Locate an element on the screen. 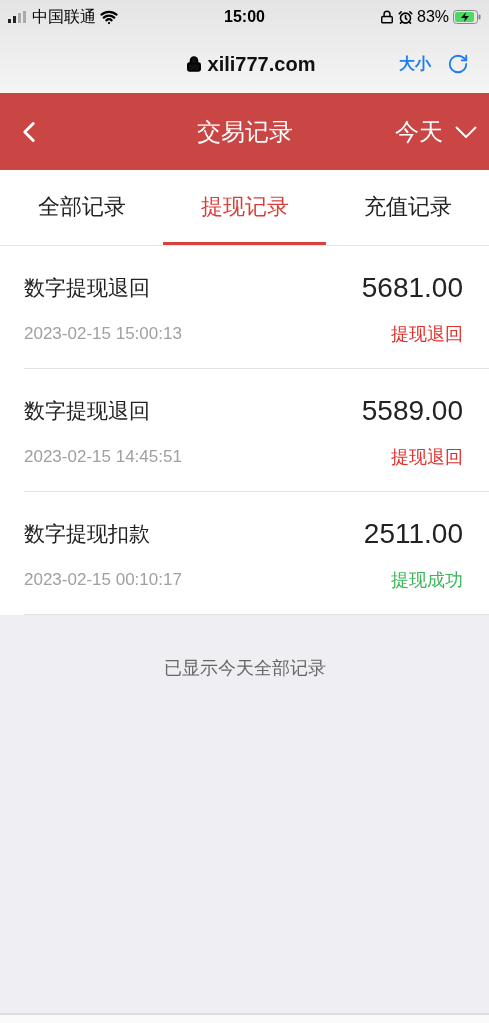 The image size is (489, 1023). record-title: 数字提现扣款 is located at coordinates (87, 533).